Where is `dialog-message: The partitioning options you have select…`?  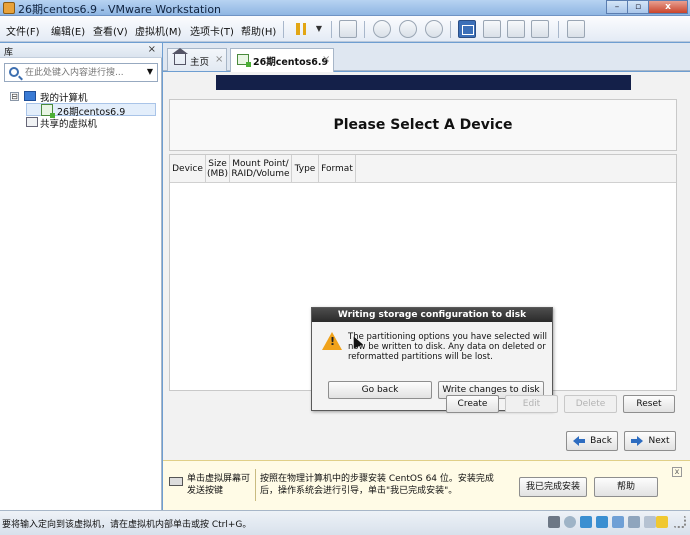
dialog-message: The partitioning options you have select… is located at coordinates (447, 347).